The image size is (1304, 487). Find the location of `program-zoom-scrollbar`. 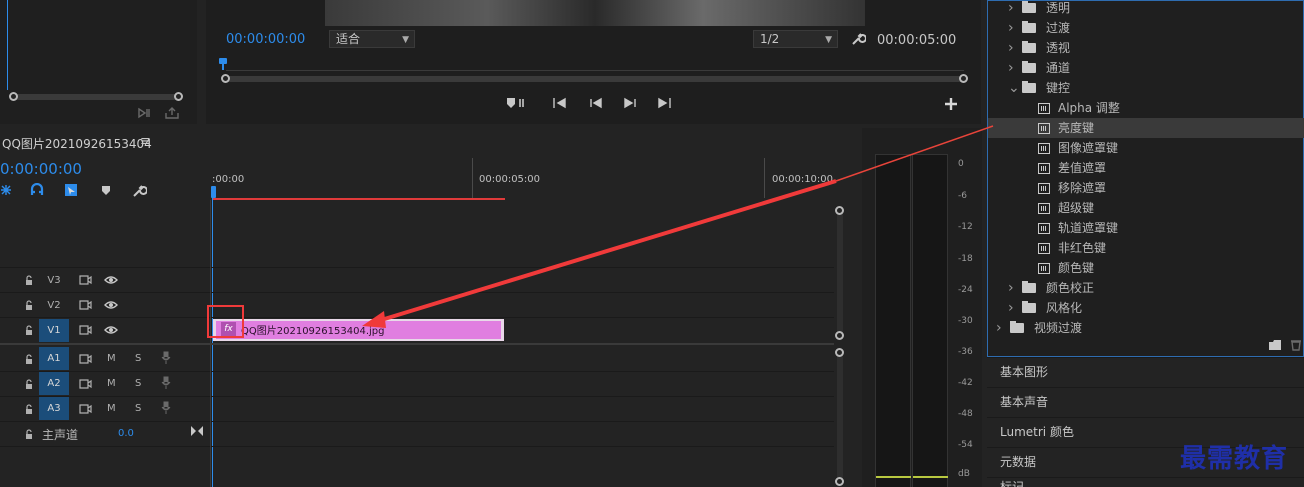

program-zoom-scrollbar is located at coordinates (595, 79).